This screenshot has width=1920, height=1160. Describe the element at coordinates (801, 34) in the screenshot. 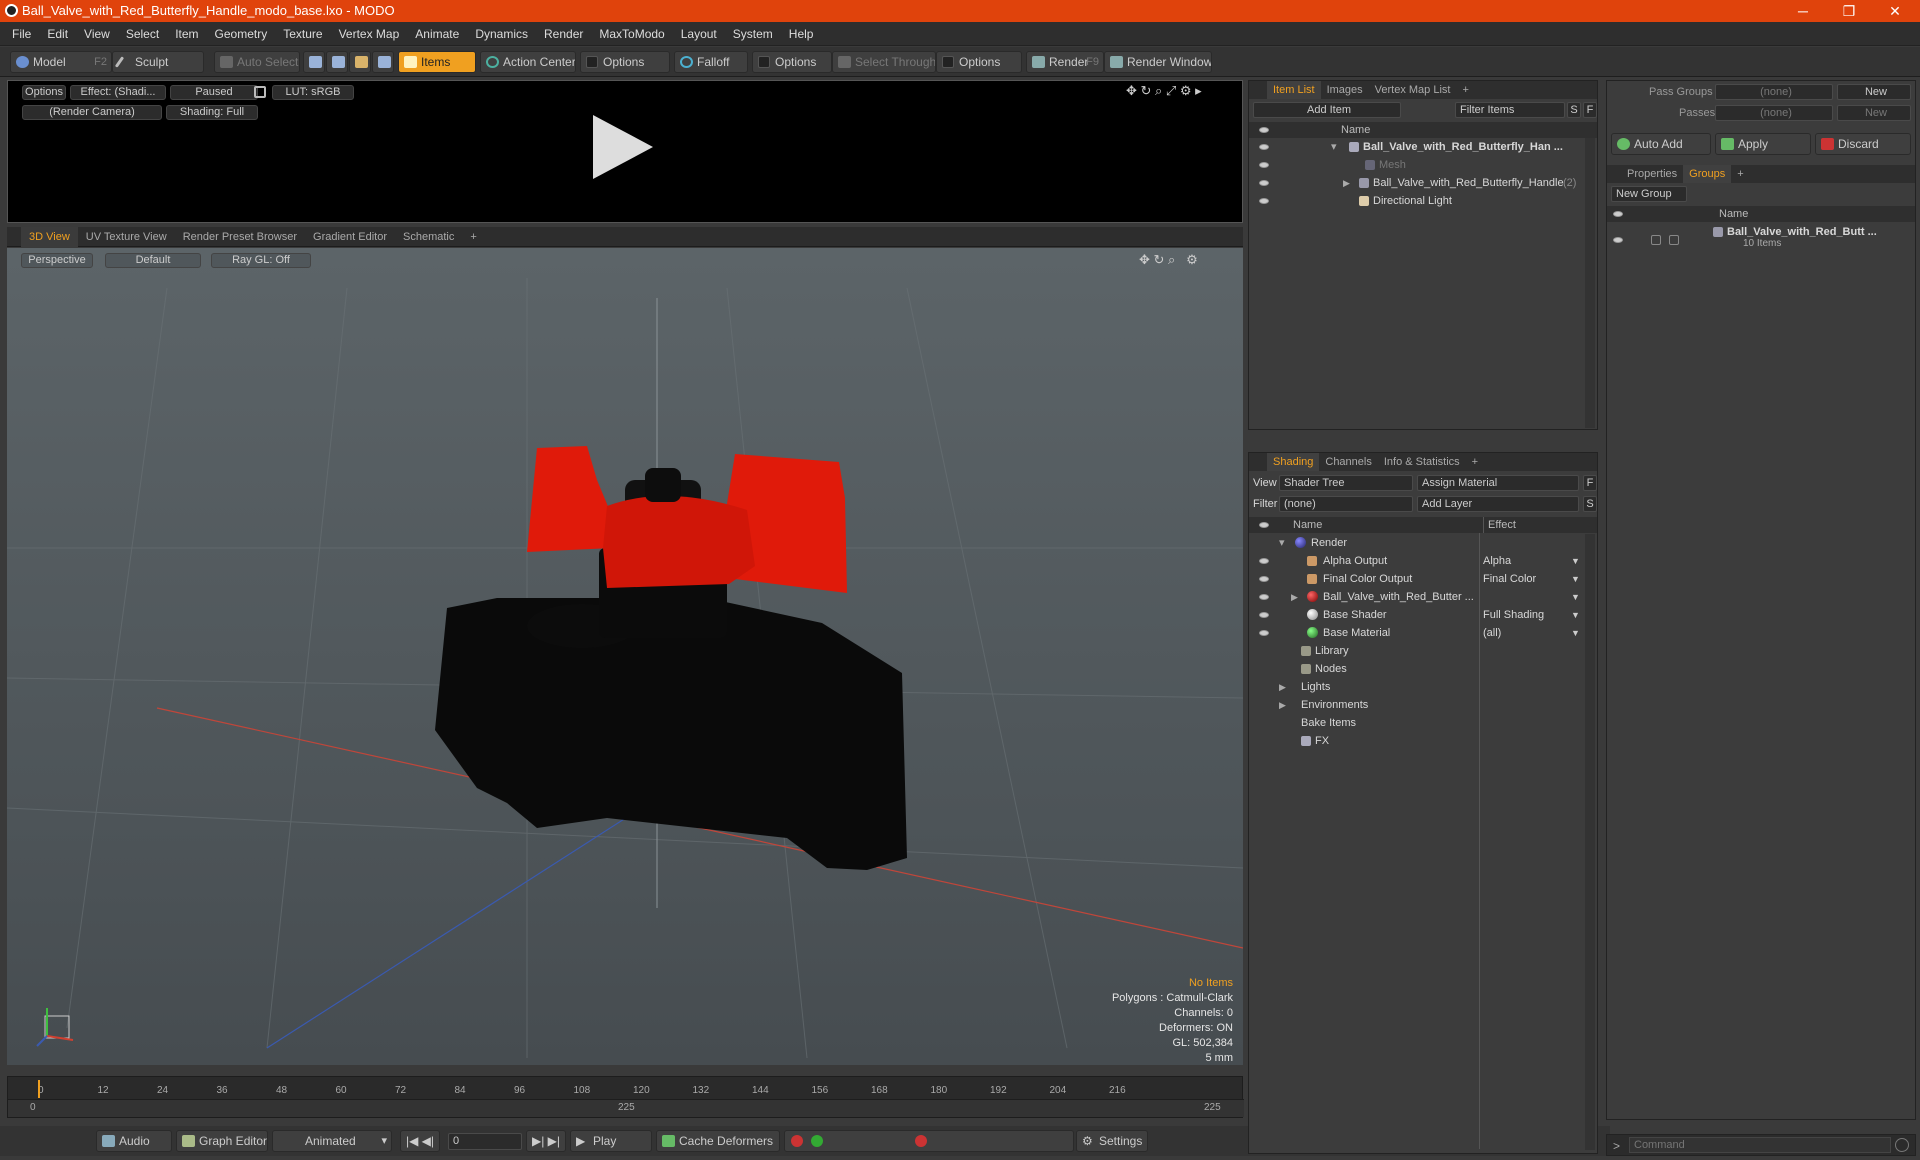

I see `menu-help: Help` at that location.